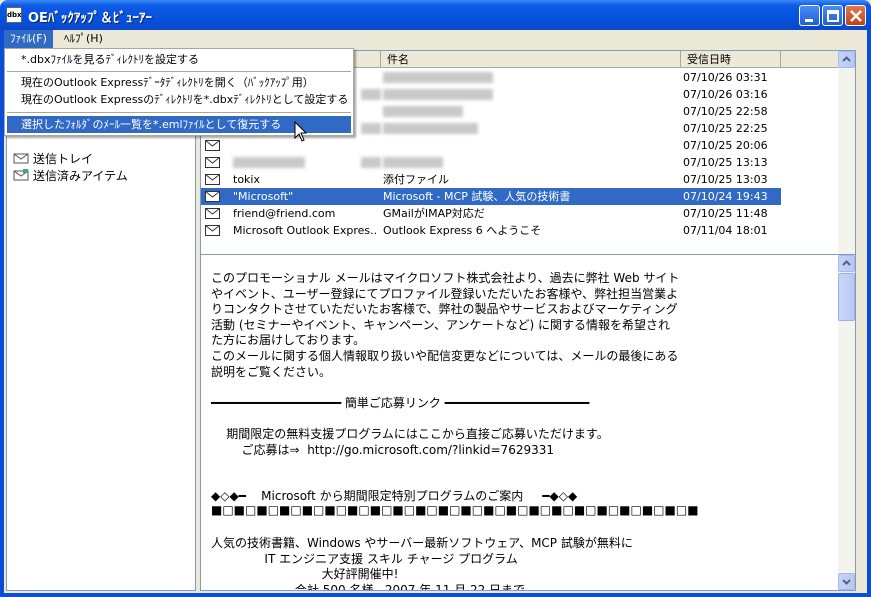 This screenshot has width=871, height=597. Describe the element at coordinates (14, 15) in the screenshot. I see `app-icon: dbx` at that location.